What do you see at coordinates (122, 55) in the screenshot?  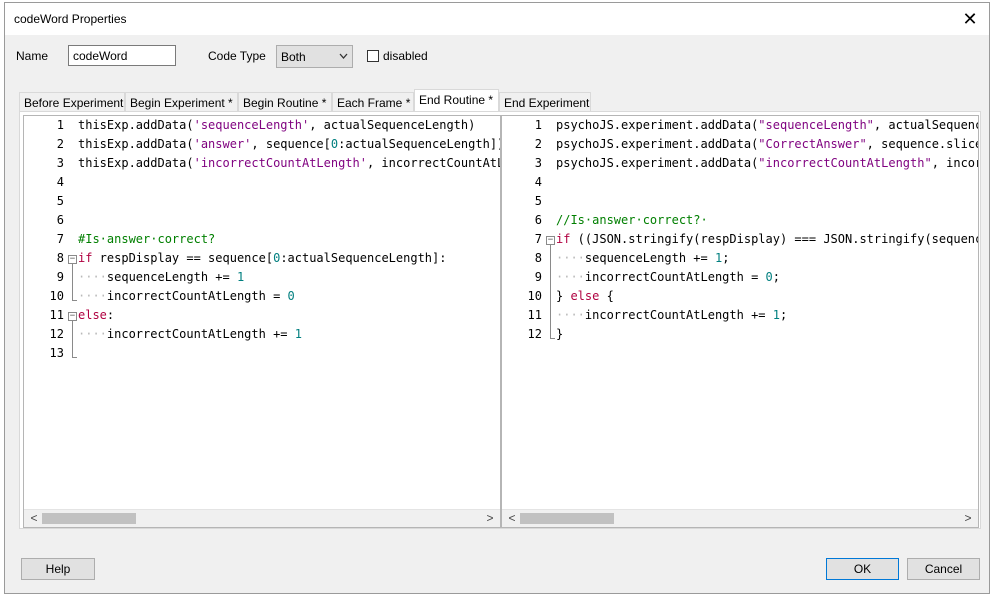 I see `name-input` at bounding box center [122, 55].